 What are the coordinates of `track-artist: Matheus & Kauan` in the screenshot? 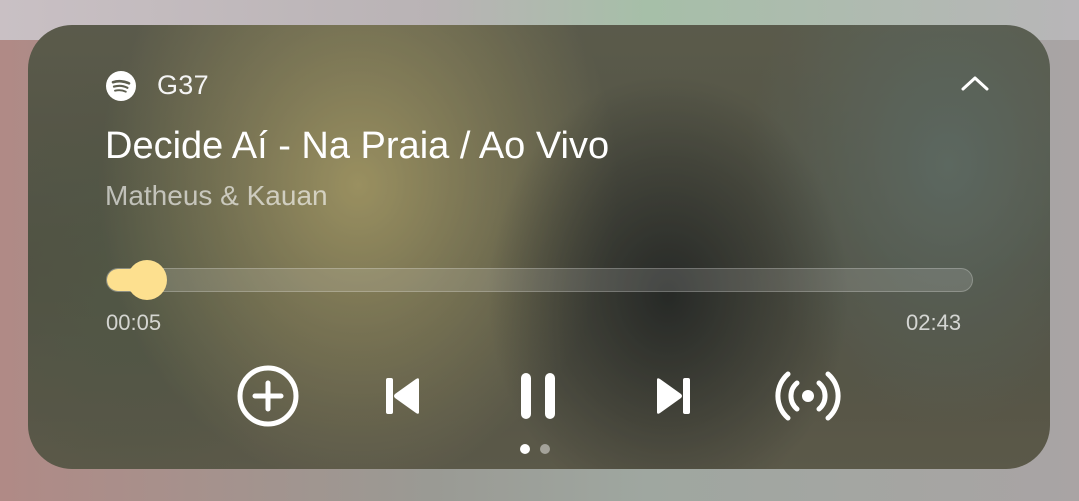 It's located at (216, 195).